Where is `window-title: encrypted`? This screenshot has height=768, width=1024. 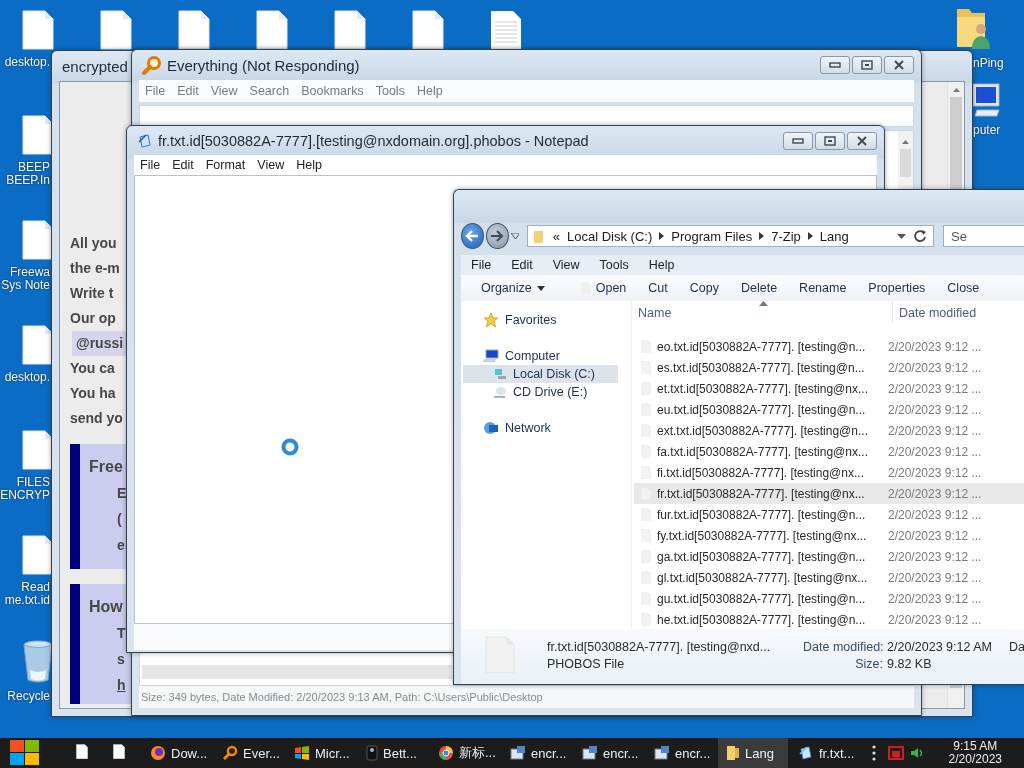 window-title: encrypted is located at coordinates (95, 66).